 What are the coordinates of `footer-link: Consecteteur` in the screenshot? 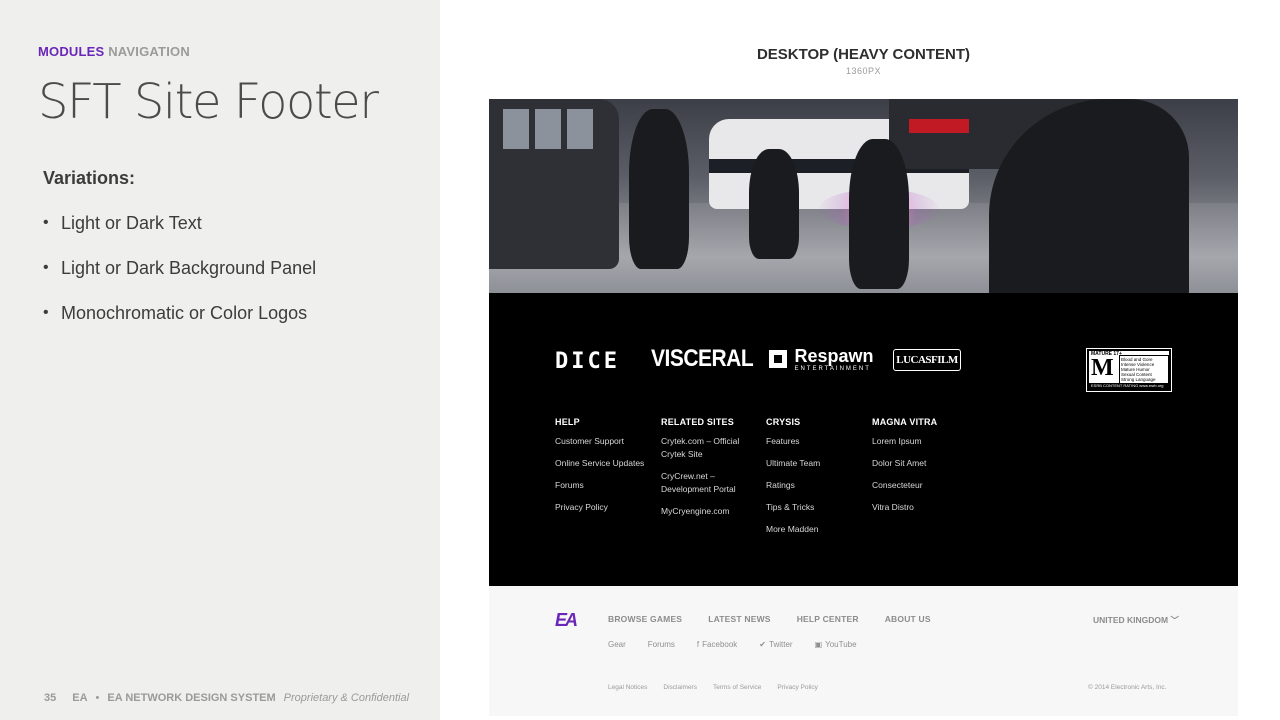 It's located at (917, 485).